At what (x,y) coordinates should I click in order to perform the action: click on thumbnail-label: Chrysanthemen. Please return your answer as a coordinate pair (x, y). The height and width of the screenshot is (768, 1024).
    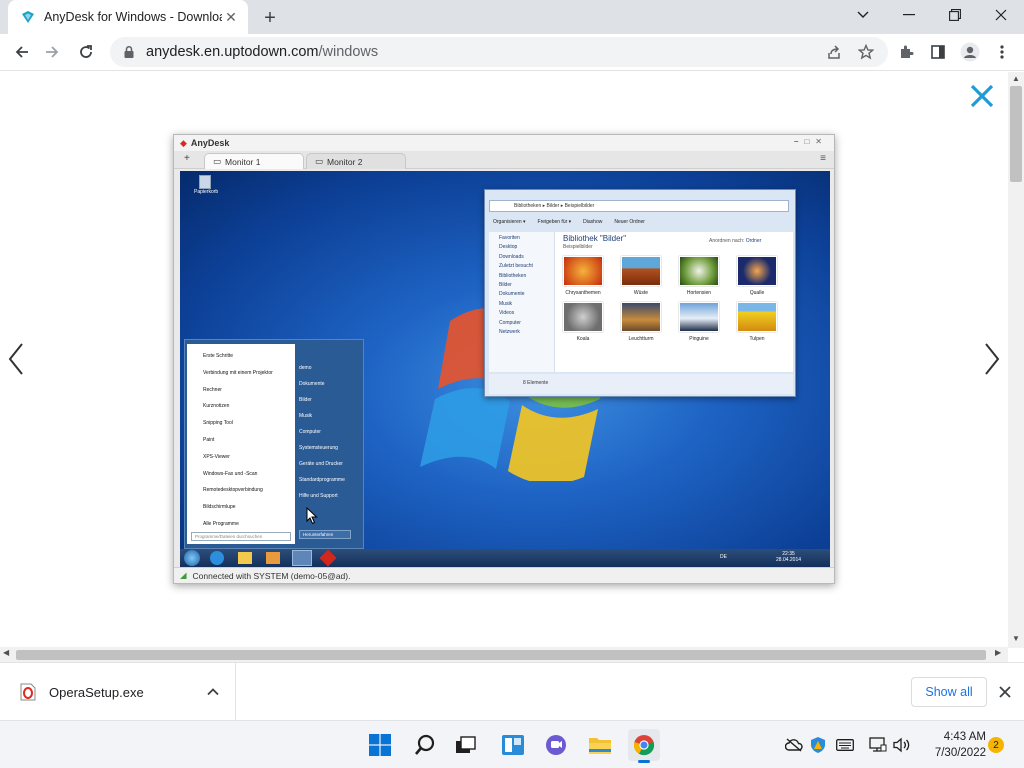
    Looking at the image, I should click on (583, 293).